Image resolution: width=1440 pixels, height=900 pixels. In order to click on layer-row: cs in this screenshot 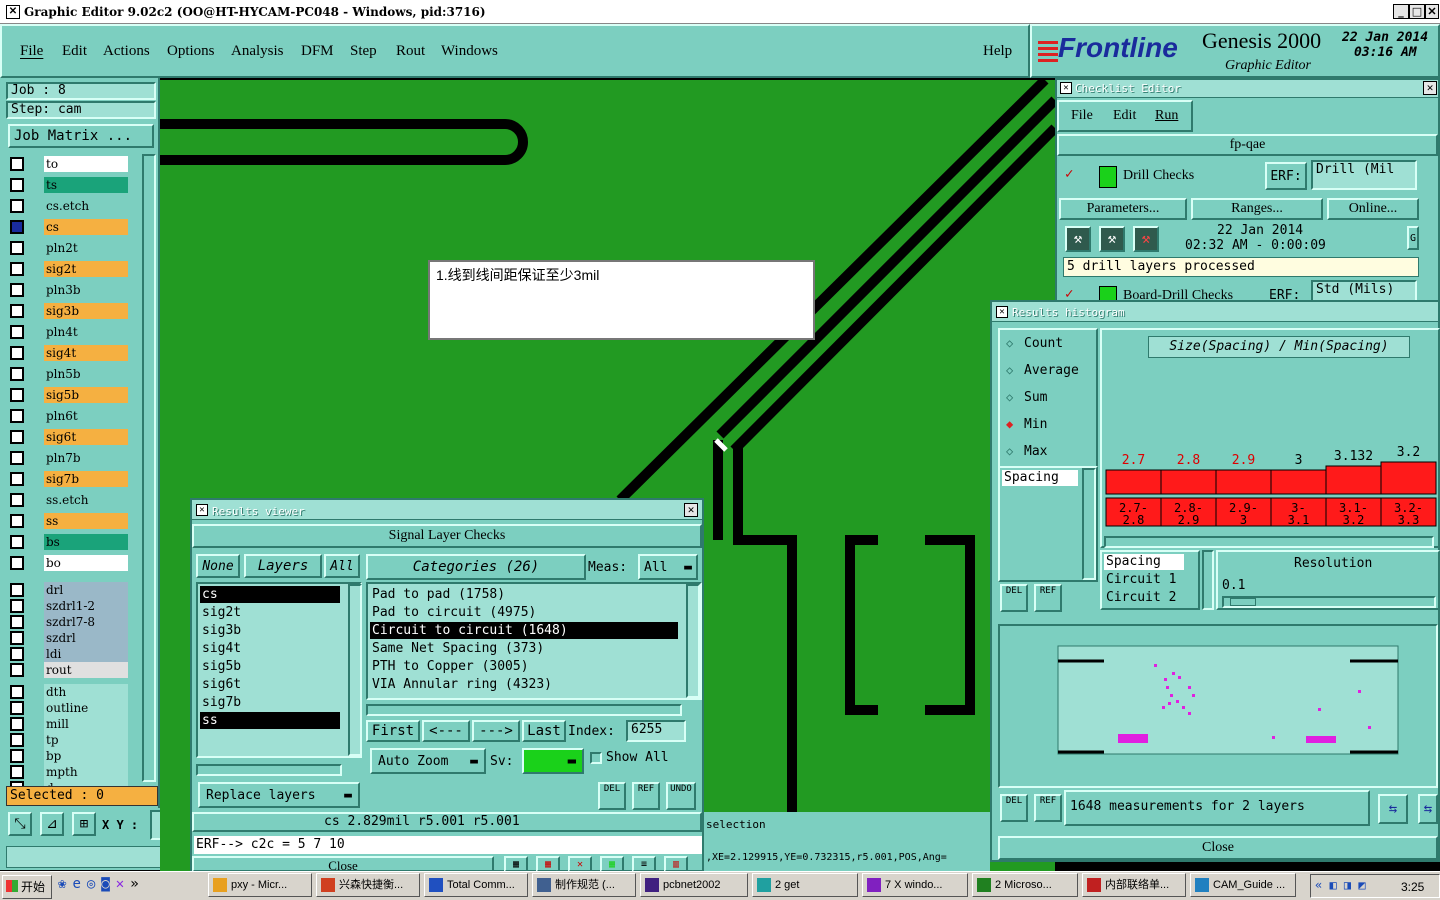, I will do `click(69, 227)`.